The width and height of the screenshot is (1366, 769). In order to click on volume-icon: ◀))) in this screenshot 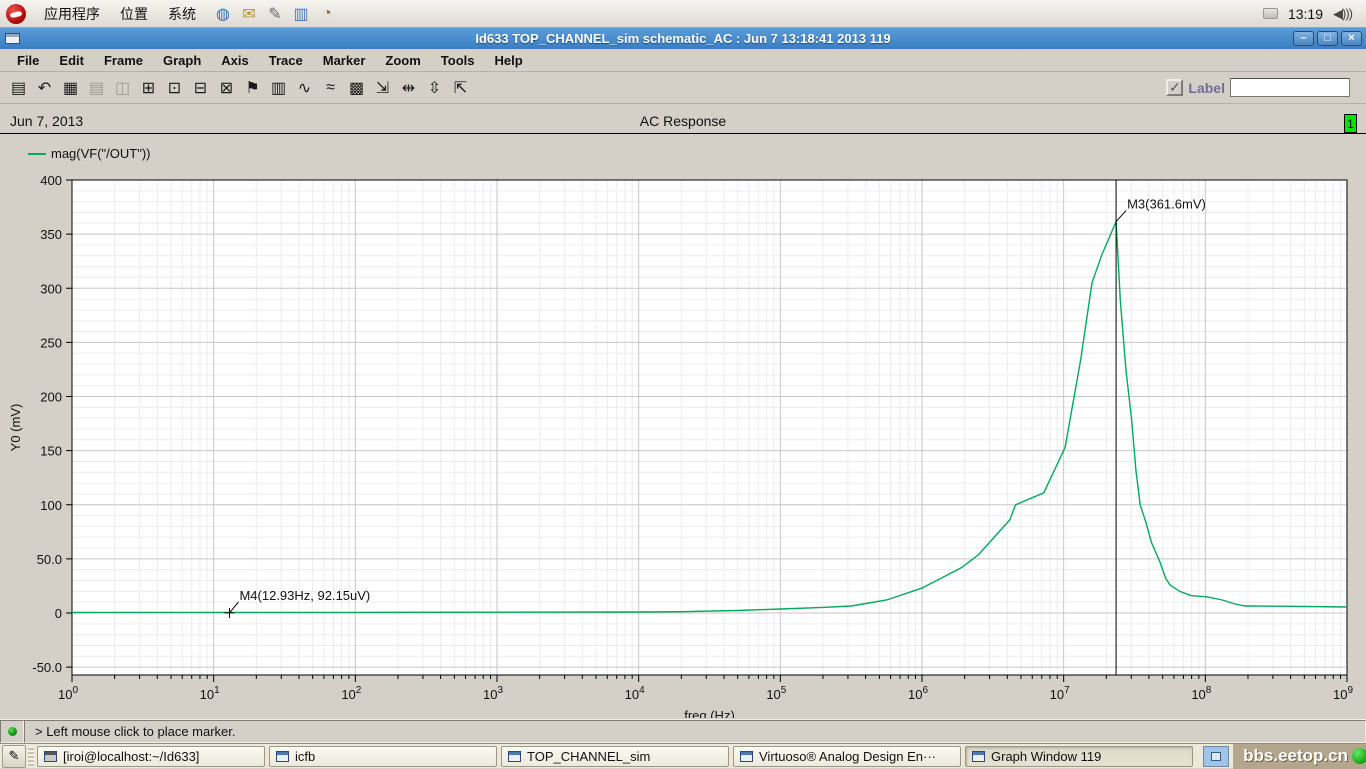, I will do `click(1343, 14)`.